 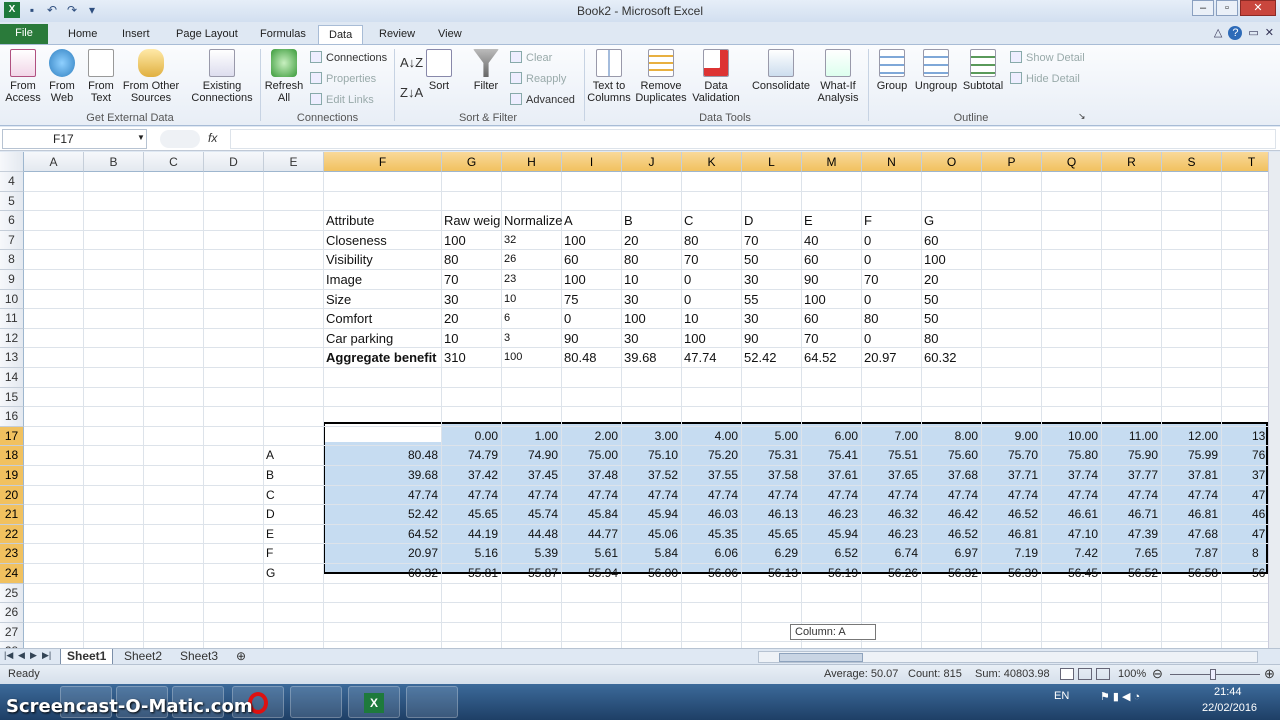 What do you see at coordinates (470, 475) in the screenshot?
I see `table2-cell: 37.42` at bounding box center [470, 475].